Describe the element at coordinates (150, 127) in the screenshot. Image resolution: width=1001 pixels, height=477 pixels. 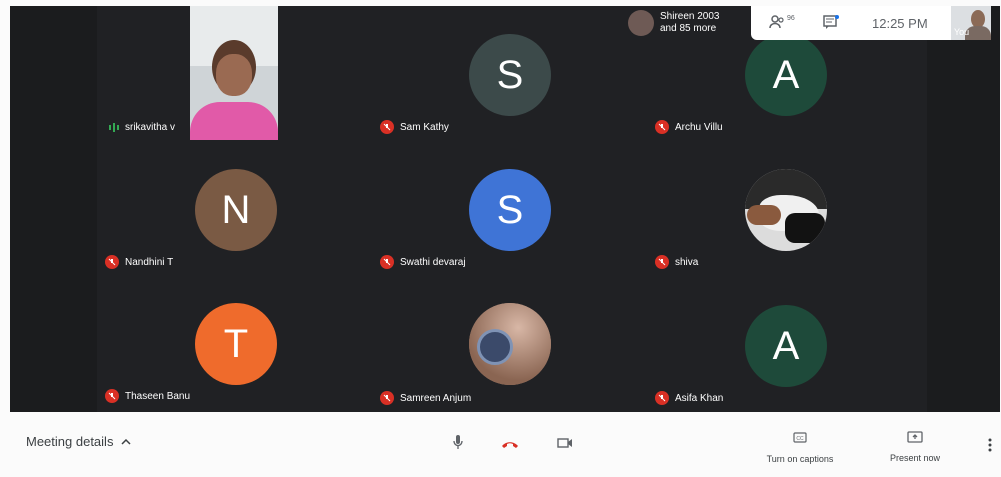
I see `participant-name: srikavitha v` at that location.